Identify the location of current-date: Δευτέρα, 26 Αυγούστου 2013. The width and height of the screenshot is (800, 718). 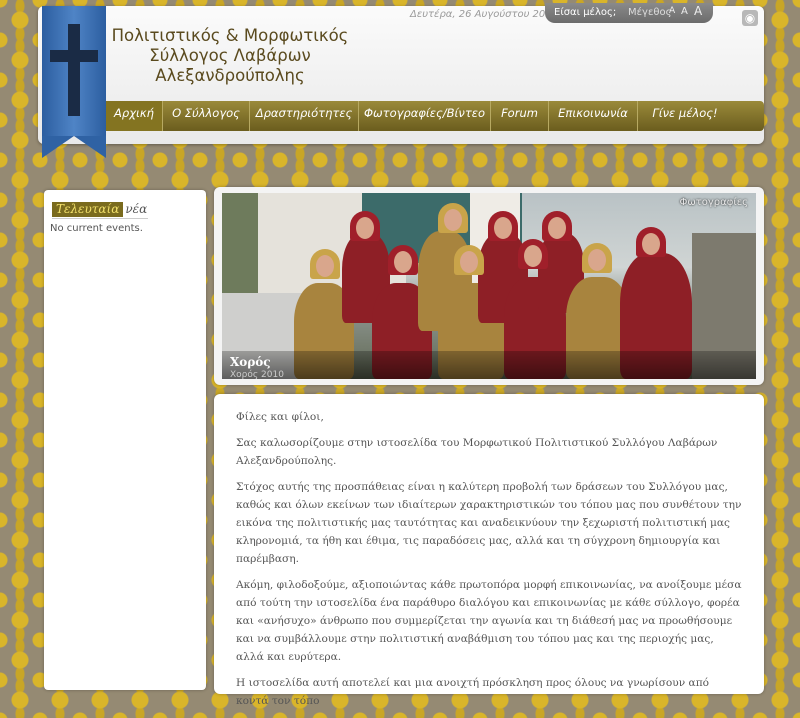
(484, 14).